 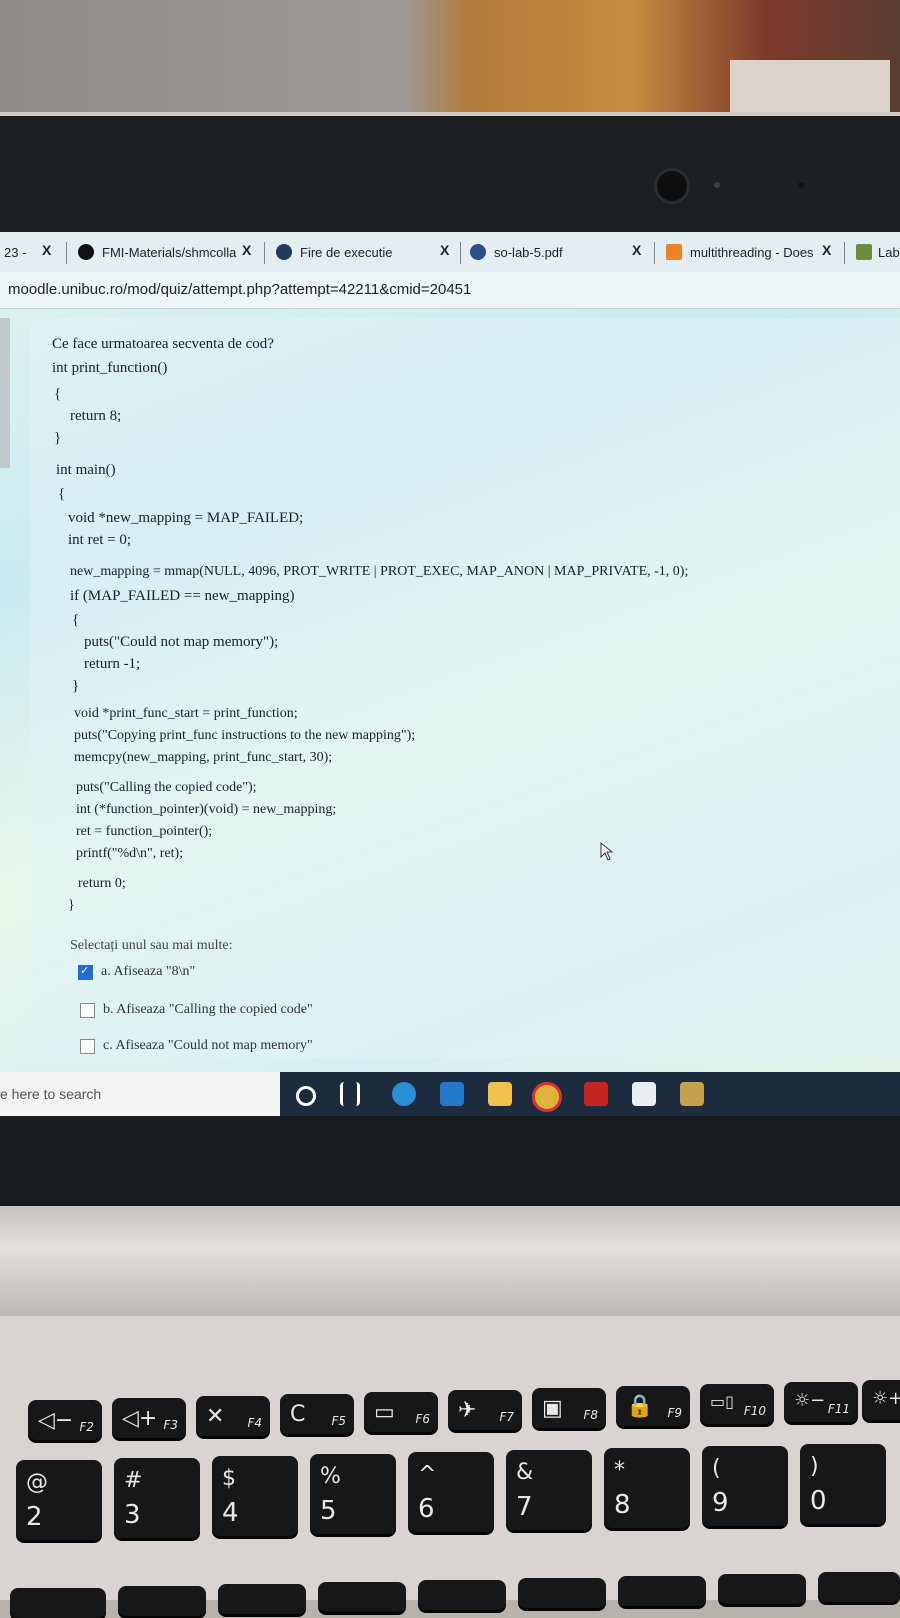 I want to click on cortana-icon, so click(x=306, y=1096).